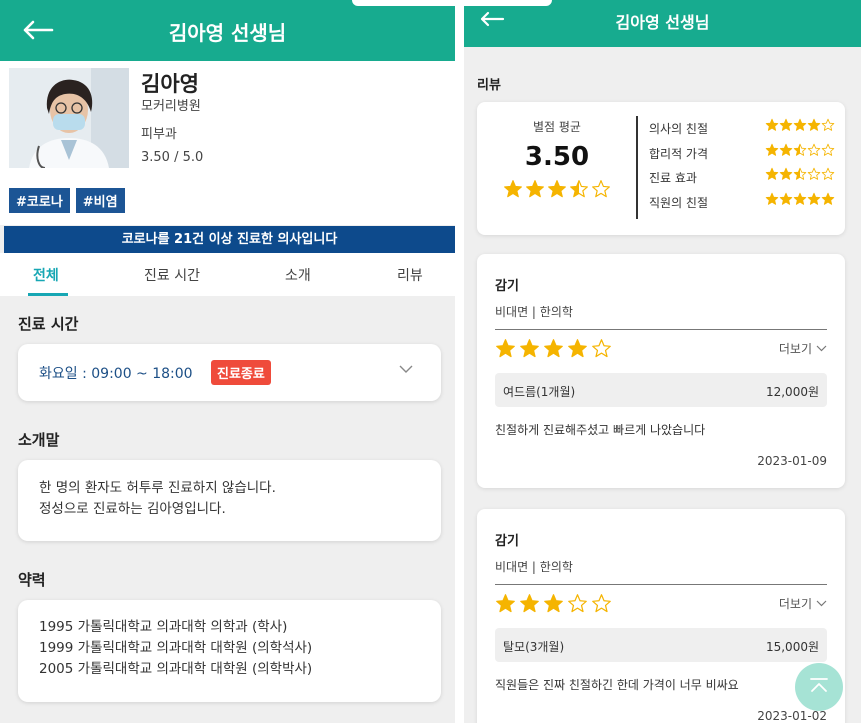  What do you see at coordinates (163, 627) in the screenshot?
I see `career-line: 1995 가톨릭대학교 의과대학 의학과 (학사)` at bounding box center [163, 627].